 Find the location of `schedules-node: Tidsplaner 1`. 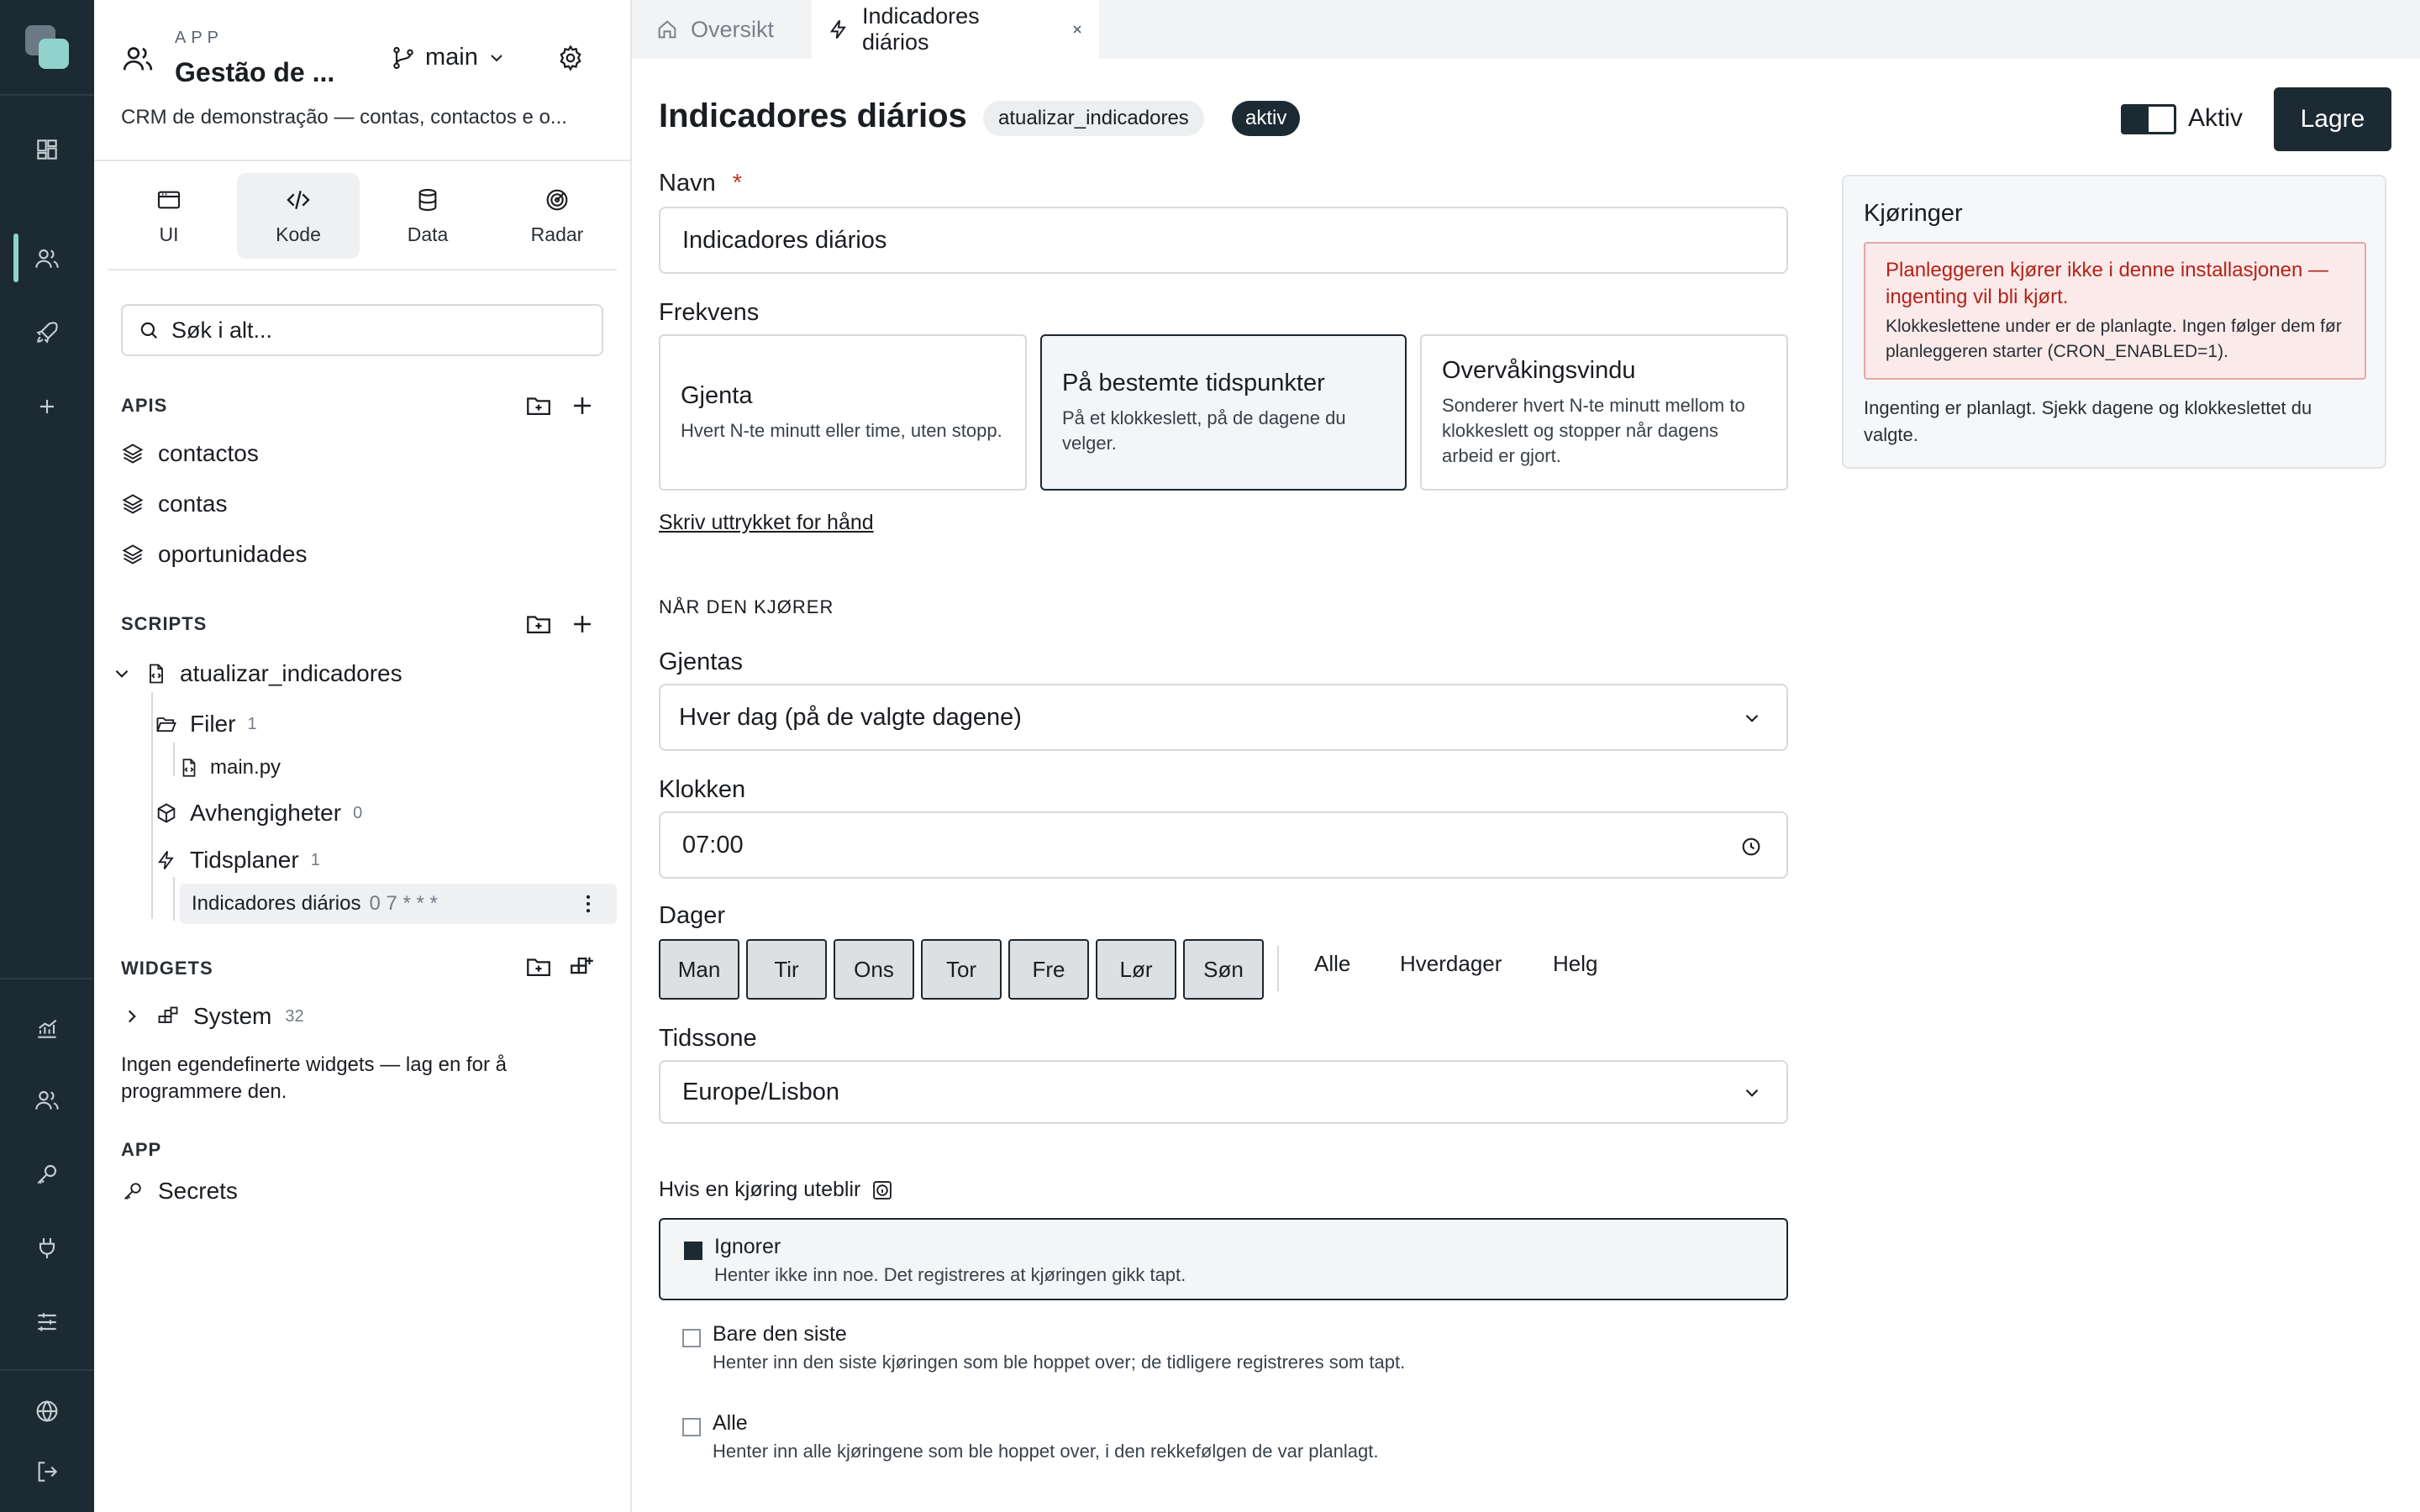

schedules-node: Tidsplaner 1 is located at coordinates (238, 860).